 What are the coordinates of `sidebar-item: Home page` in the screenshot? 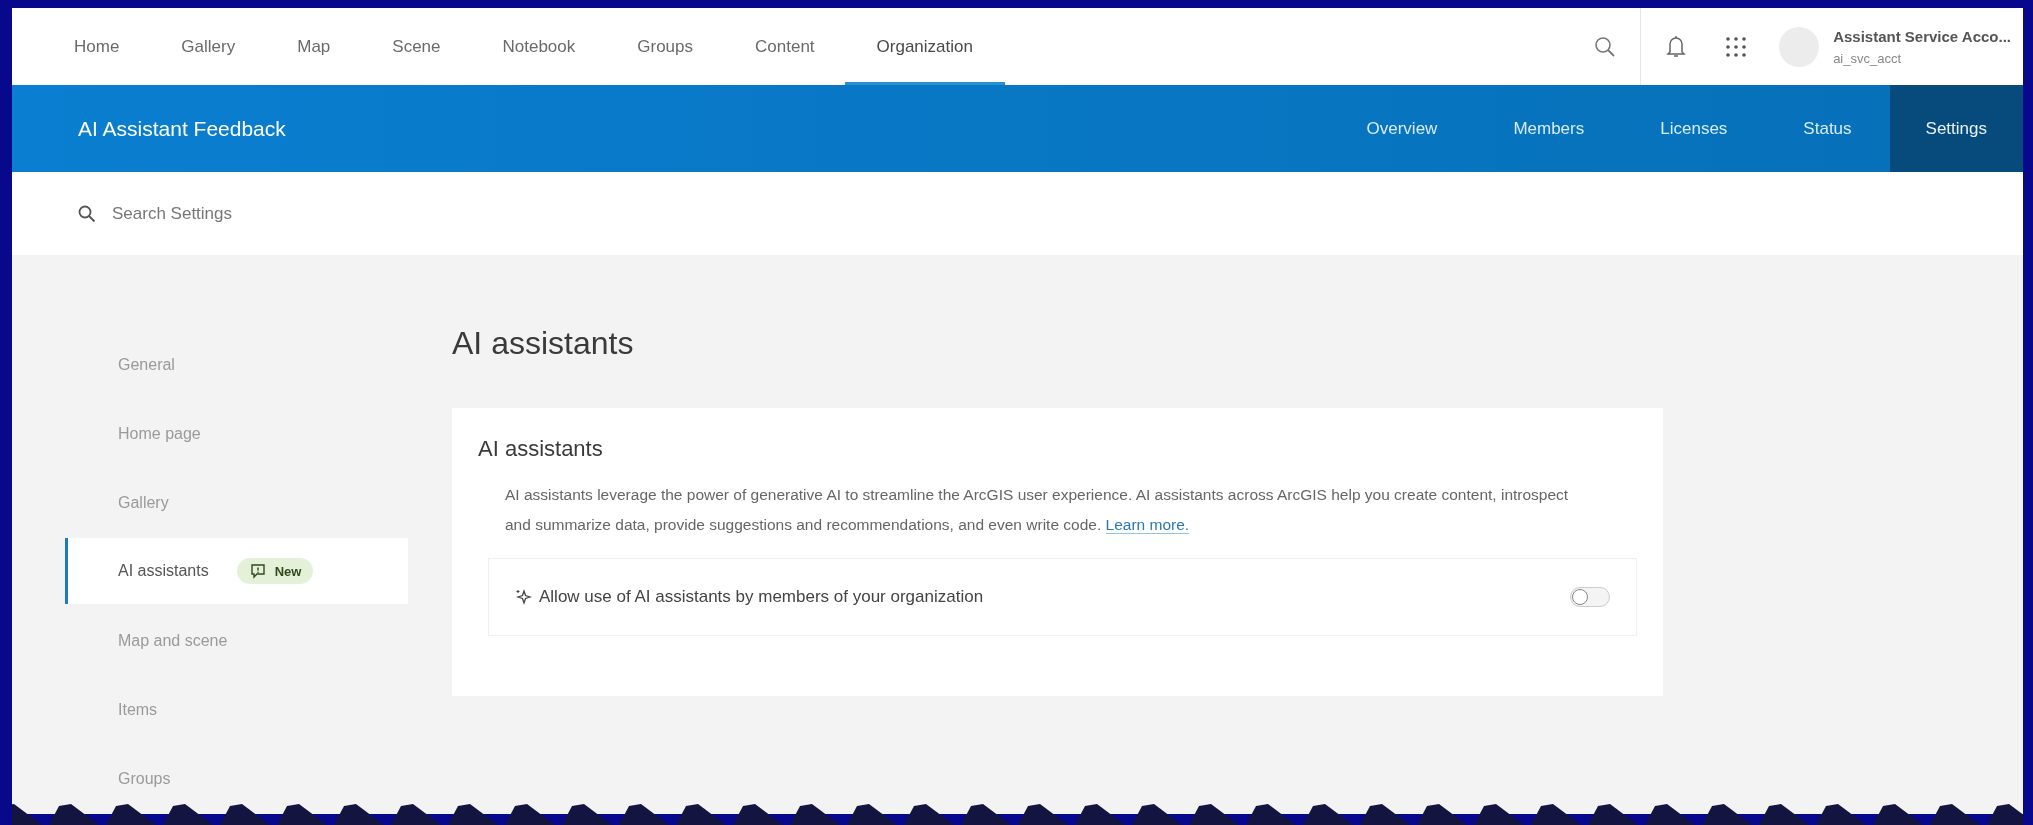 It's located at (236, 433).